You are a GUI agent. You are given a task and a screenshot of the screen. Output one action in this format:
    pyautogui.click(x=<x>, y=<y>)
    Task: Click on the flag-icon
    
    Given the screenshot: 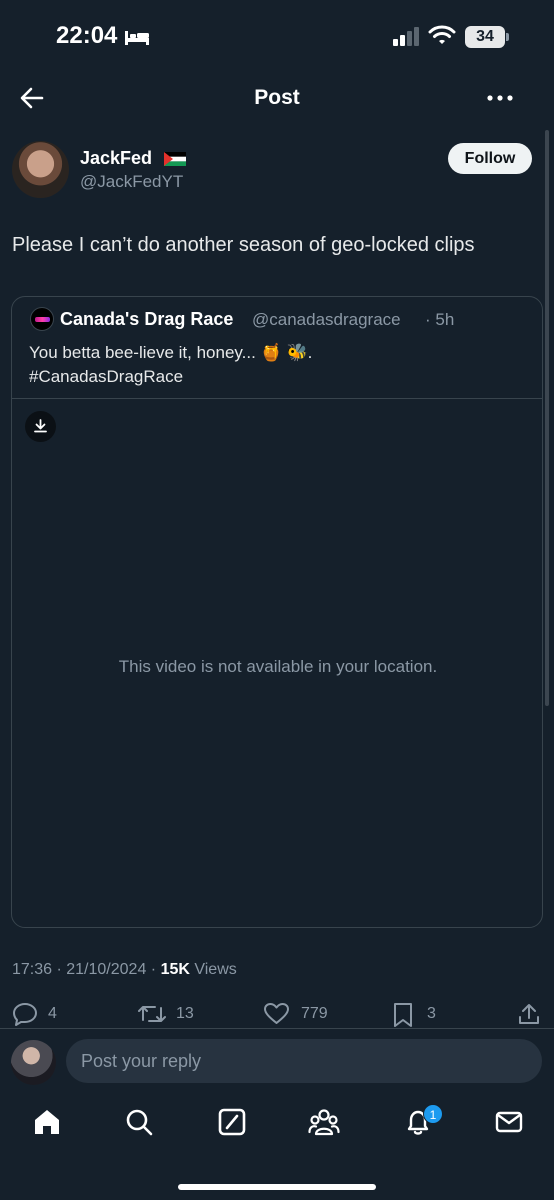 What is the action you would take?
    pyautogui.click(x=175, y=159)
    